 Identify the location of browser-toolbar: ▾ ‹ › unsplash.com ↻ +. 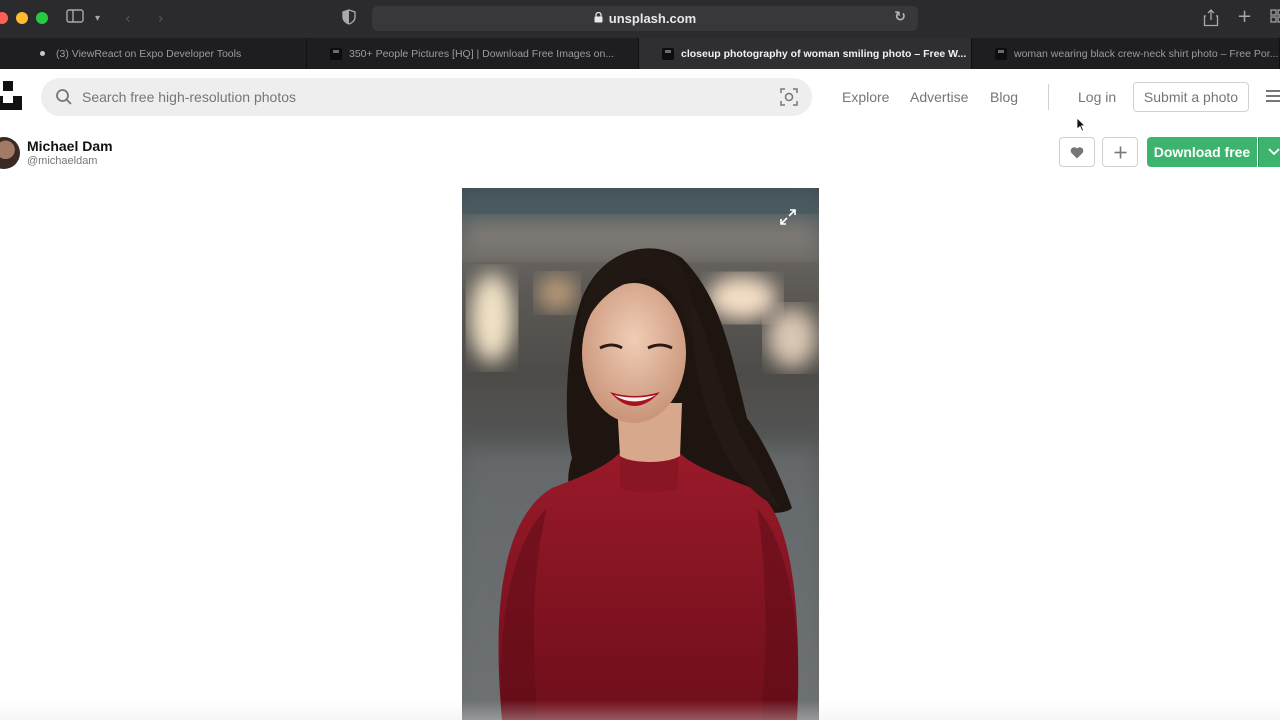
(640, 19).